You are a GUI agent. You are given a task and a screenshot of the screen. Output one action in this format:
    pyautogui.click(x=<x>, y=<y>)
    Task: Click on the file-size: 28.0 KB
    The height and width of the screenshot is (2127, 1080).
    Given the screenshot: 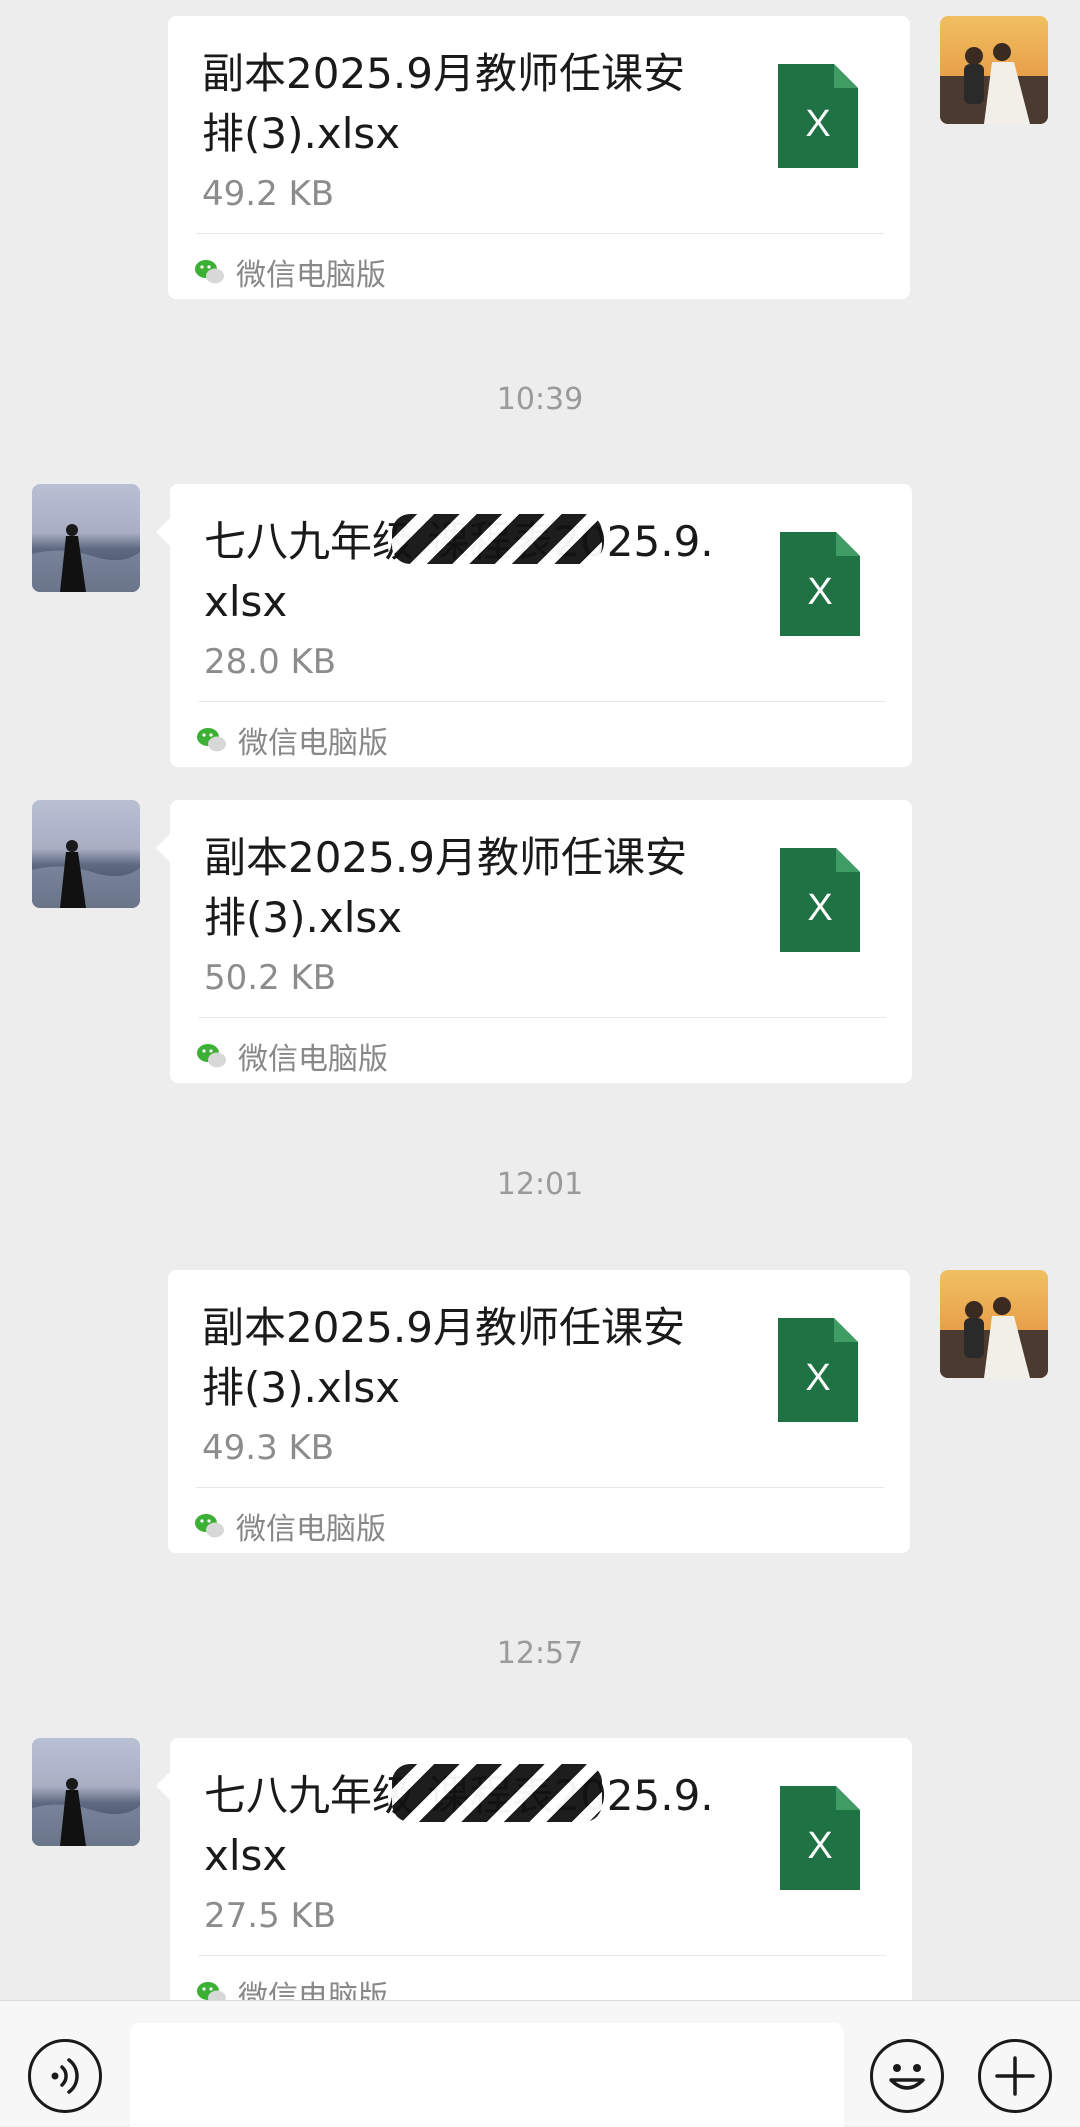 What is the action you would take?
    pyautogui.click(x=270, y=662)
    